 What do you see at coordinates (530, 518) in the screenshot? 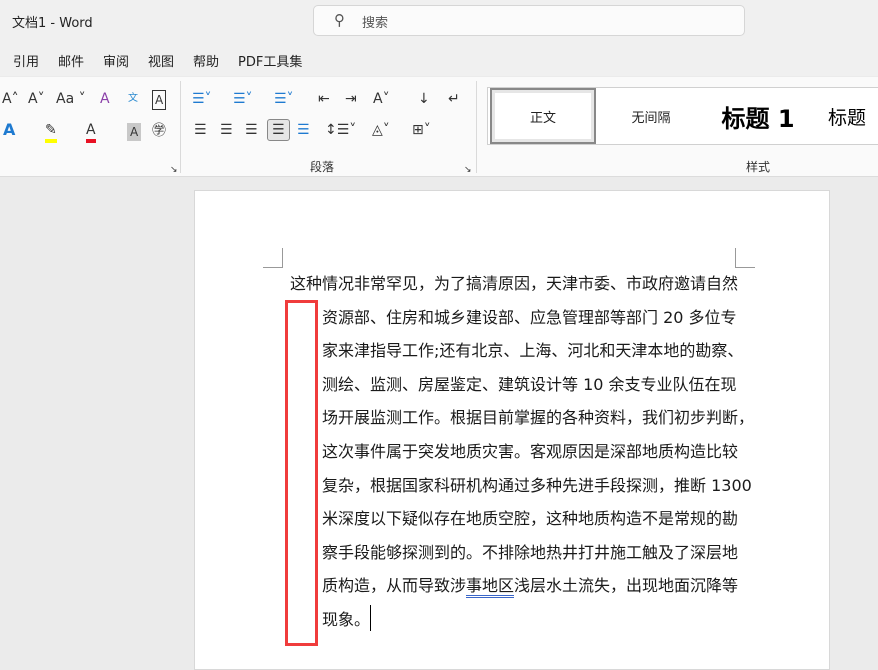
I see `doc-line: 米深度以下疑似存在地质空腔，这种地质构造不是常规的勘` at bounding box center [530, 518].